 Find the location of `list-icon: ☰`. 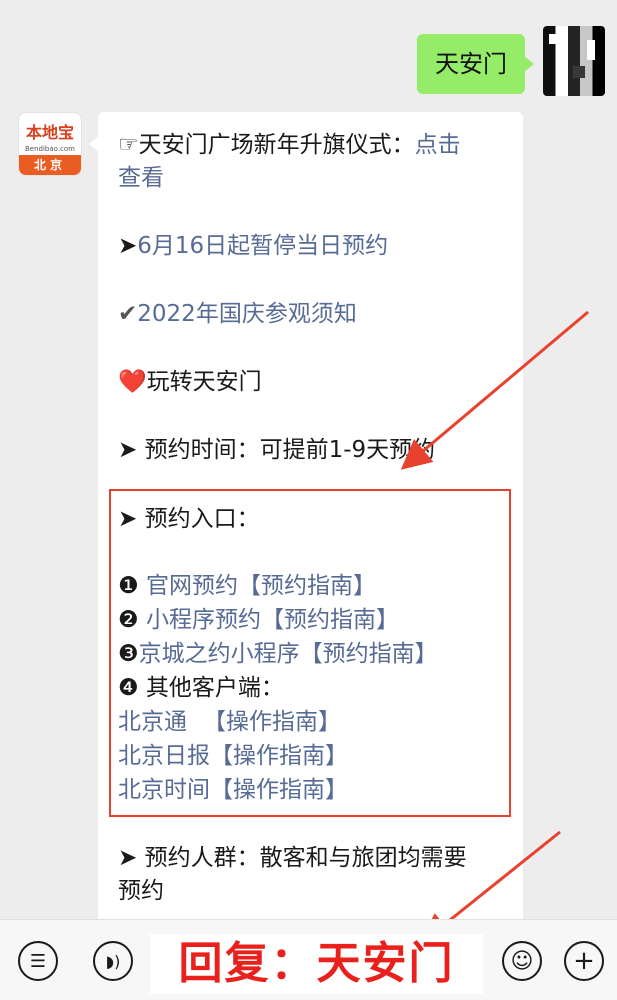

list-icon: ☰ is located at coordinates (38, 961).